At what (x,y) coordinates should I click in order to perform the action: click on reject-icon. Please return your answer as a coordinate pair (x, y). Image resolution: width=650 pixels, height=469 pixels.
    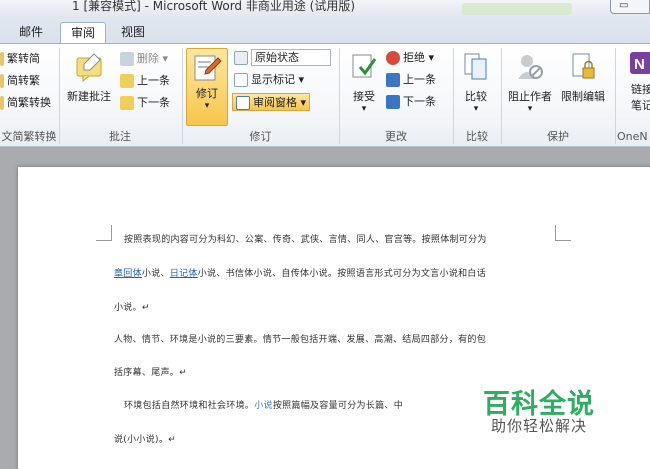
    Looking at the image, I should click on (393, 58).